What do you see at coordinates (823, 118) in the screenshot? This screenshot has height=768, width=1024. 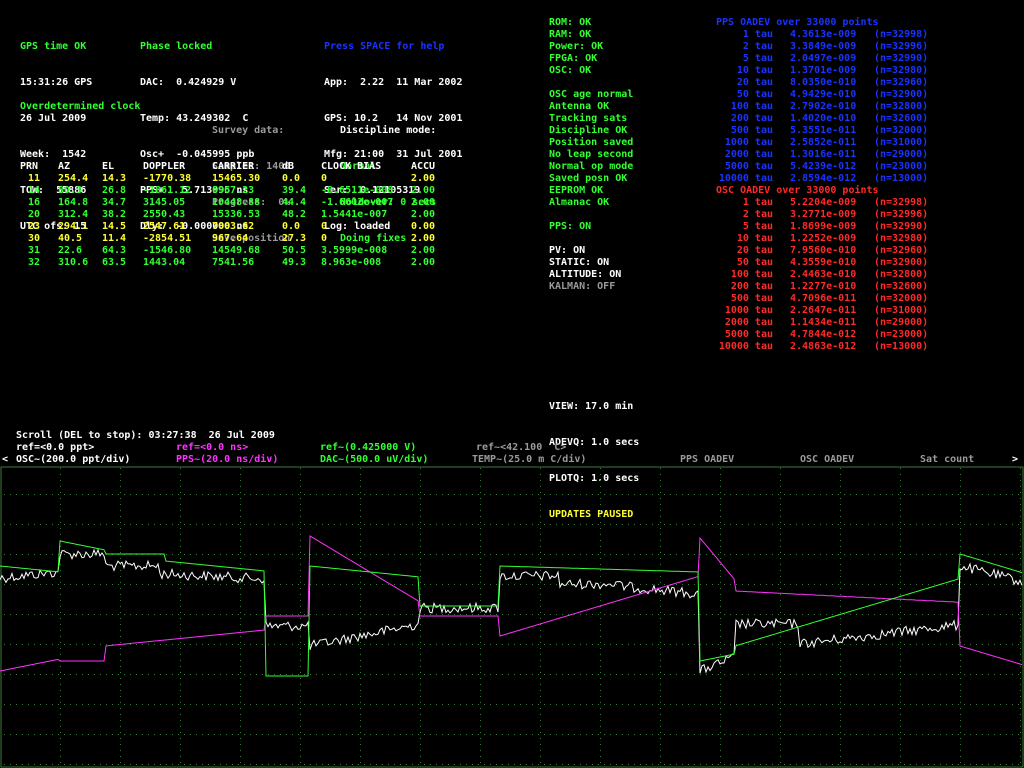 I see `pps_adev-value: 1.4020e-010` at bounding box center [823, 118].